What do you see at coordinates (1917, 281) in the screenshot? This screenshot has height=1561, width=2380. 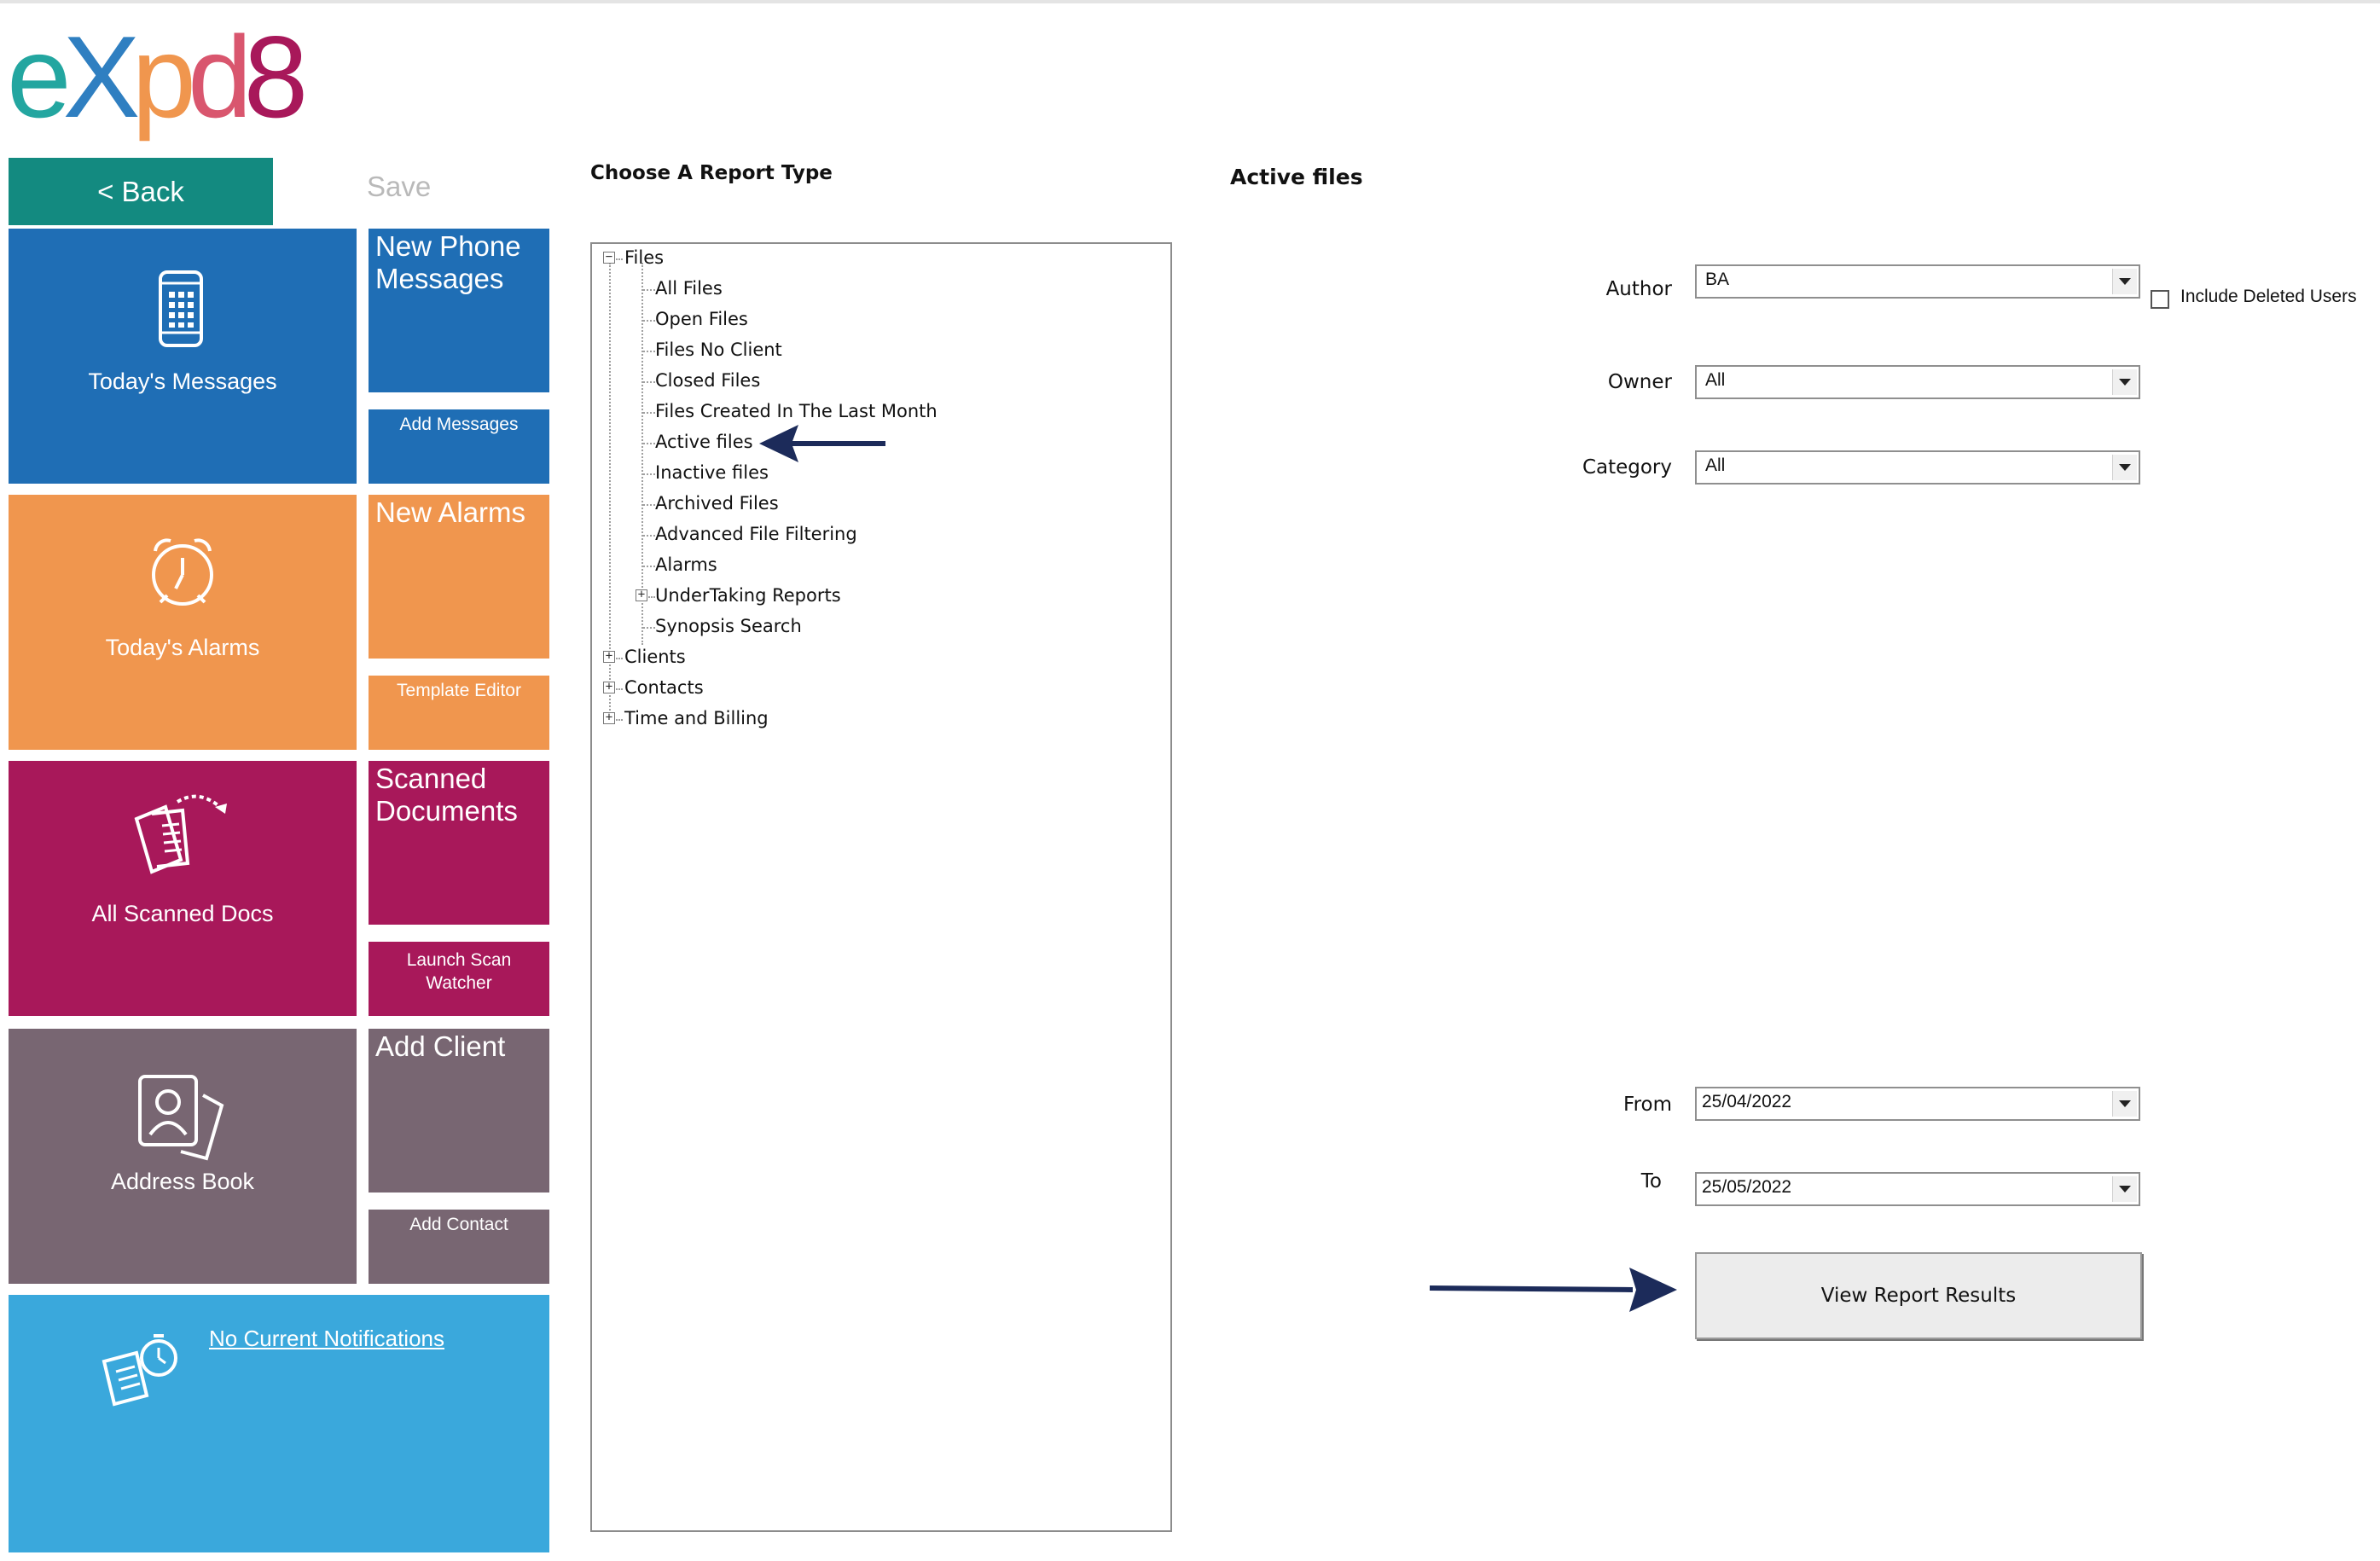 I see `author-select: BA` at bounding box center [1917, 281].